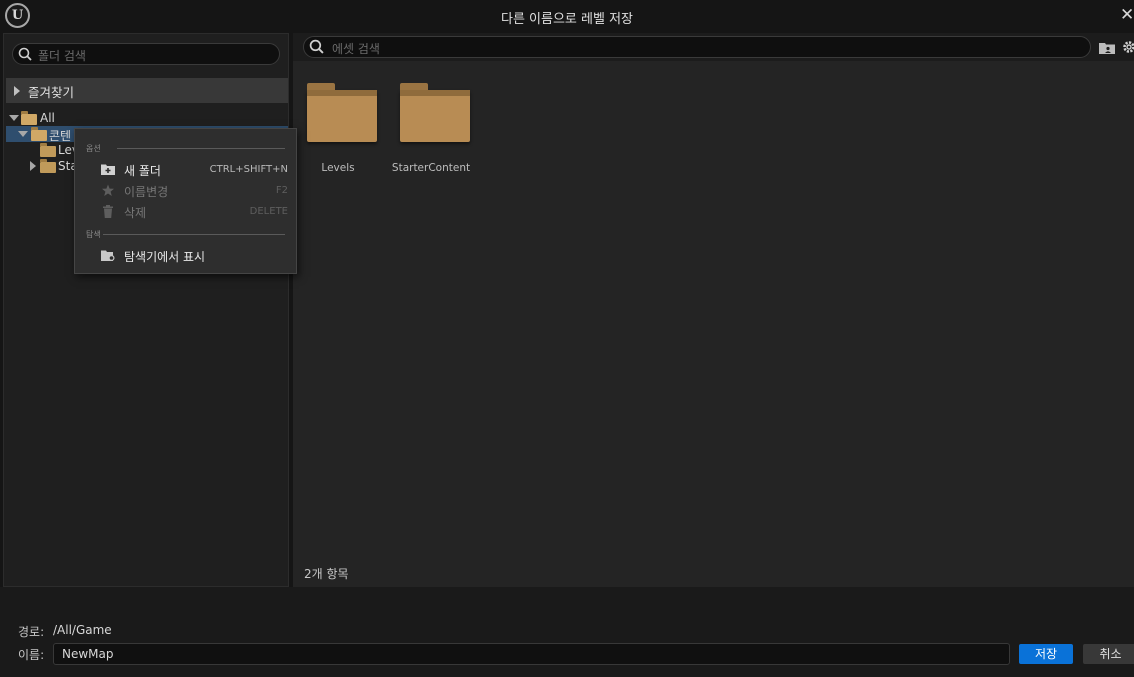 This screenshot has width=1134, height=677. I want to click on menu-item-label: 삭제, so click(135, 213).